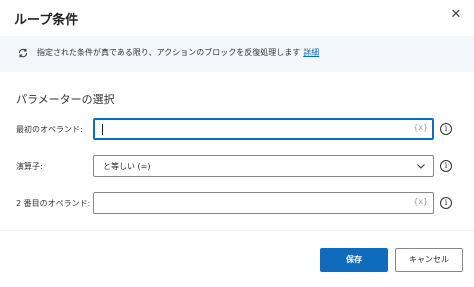 The image size is (474, 287). What do you see at coordinates (237, 230) in the screenshot?
I see `footer-divider` at bounding box center [237, 230].